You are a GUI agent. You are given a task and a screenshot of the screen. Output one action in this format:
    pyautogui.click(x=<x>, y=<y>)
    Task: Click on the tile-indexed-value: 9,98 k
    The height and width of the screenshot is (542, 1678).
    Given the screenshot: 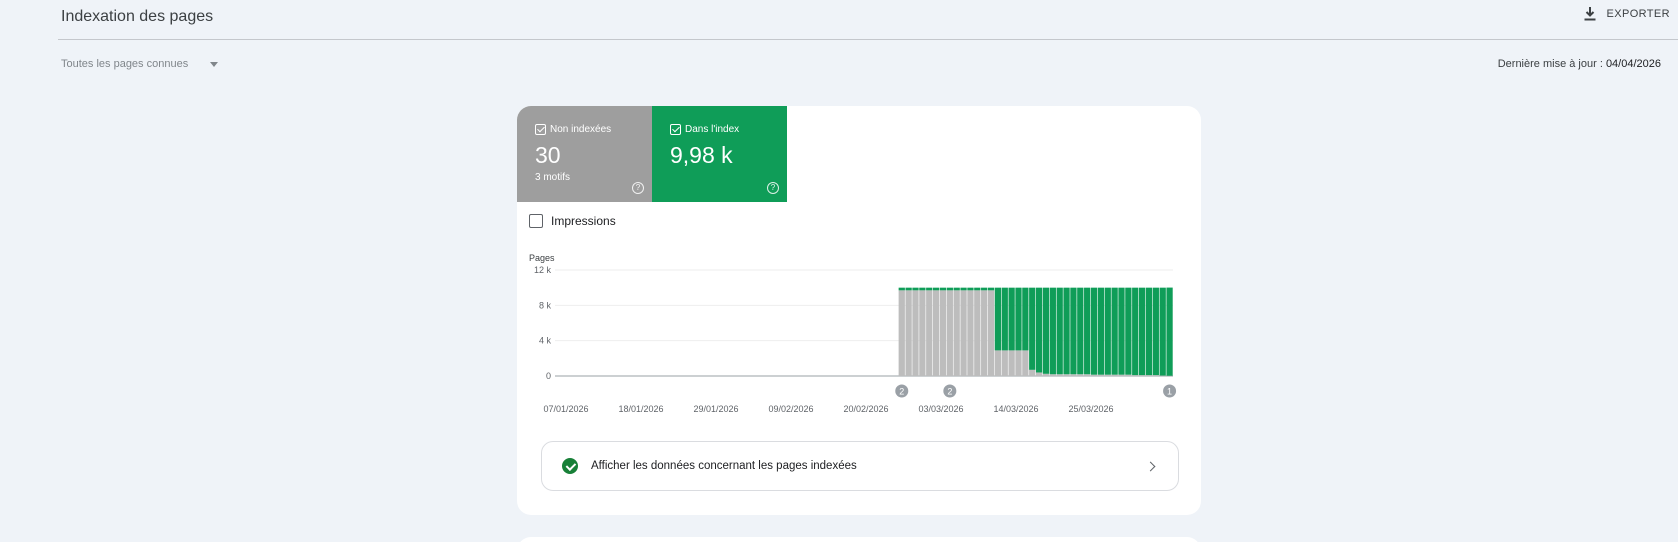 What is the action you would take?
    pyautogui.click(x=701, y=155)
    